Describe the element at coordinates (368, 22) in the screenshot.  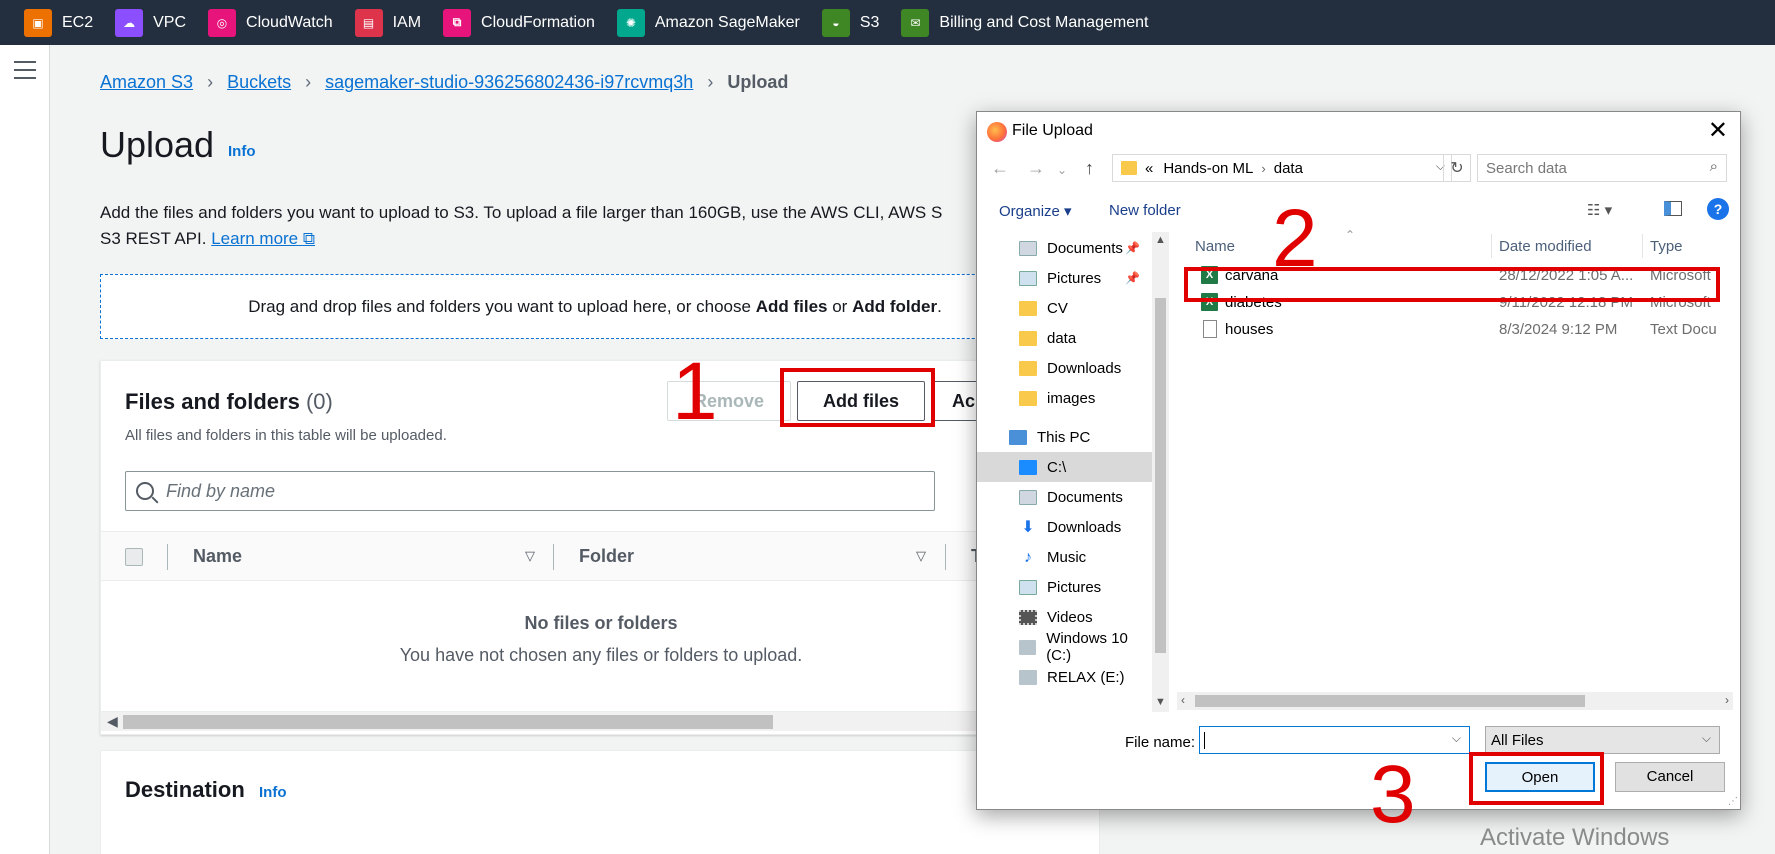
I see `iam-icon: ▤` at that location.